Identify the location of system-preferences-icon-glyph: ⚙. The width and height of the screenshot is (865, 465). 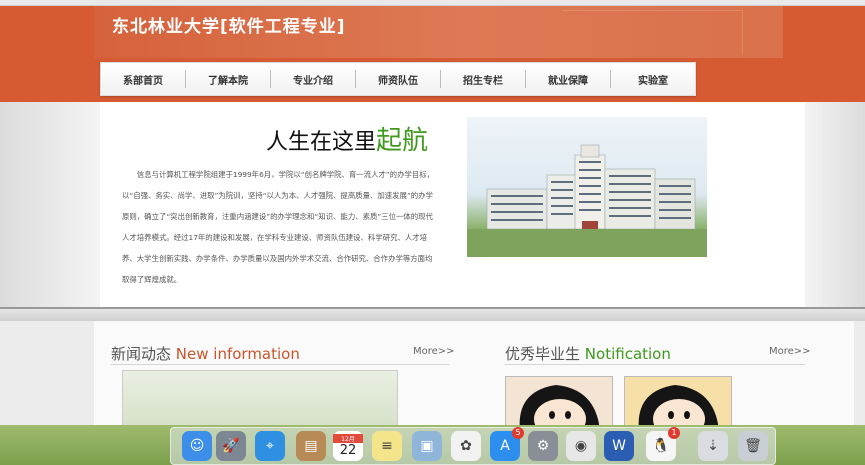
(543, 446).